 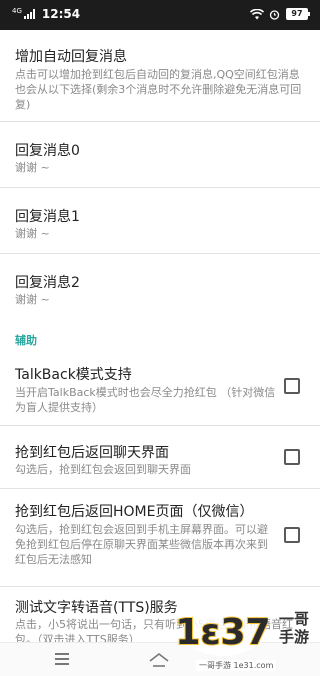 What do you see at coordinates (292, 386) in the screenshot?
I see `talkback-checkbox` at bounding box center [292, 386].